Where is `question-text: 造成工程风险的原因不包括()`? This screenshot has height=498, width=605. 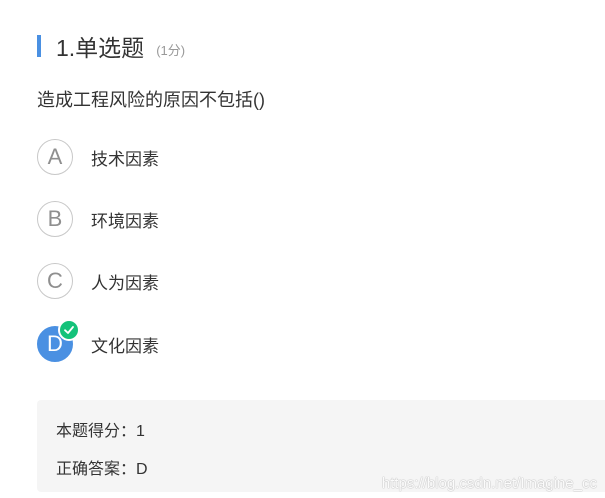
question-text: 造成工程风险的原因不包括() is located at coordinates (151, 100).